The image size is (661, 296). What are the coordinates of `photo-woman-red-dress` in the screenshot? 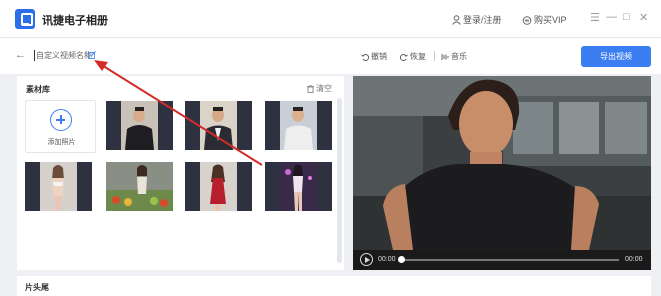 It's located at (218, 186).